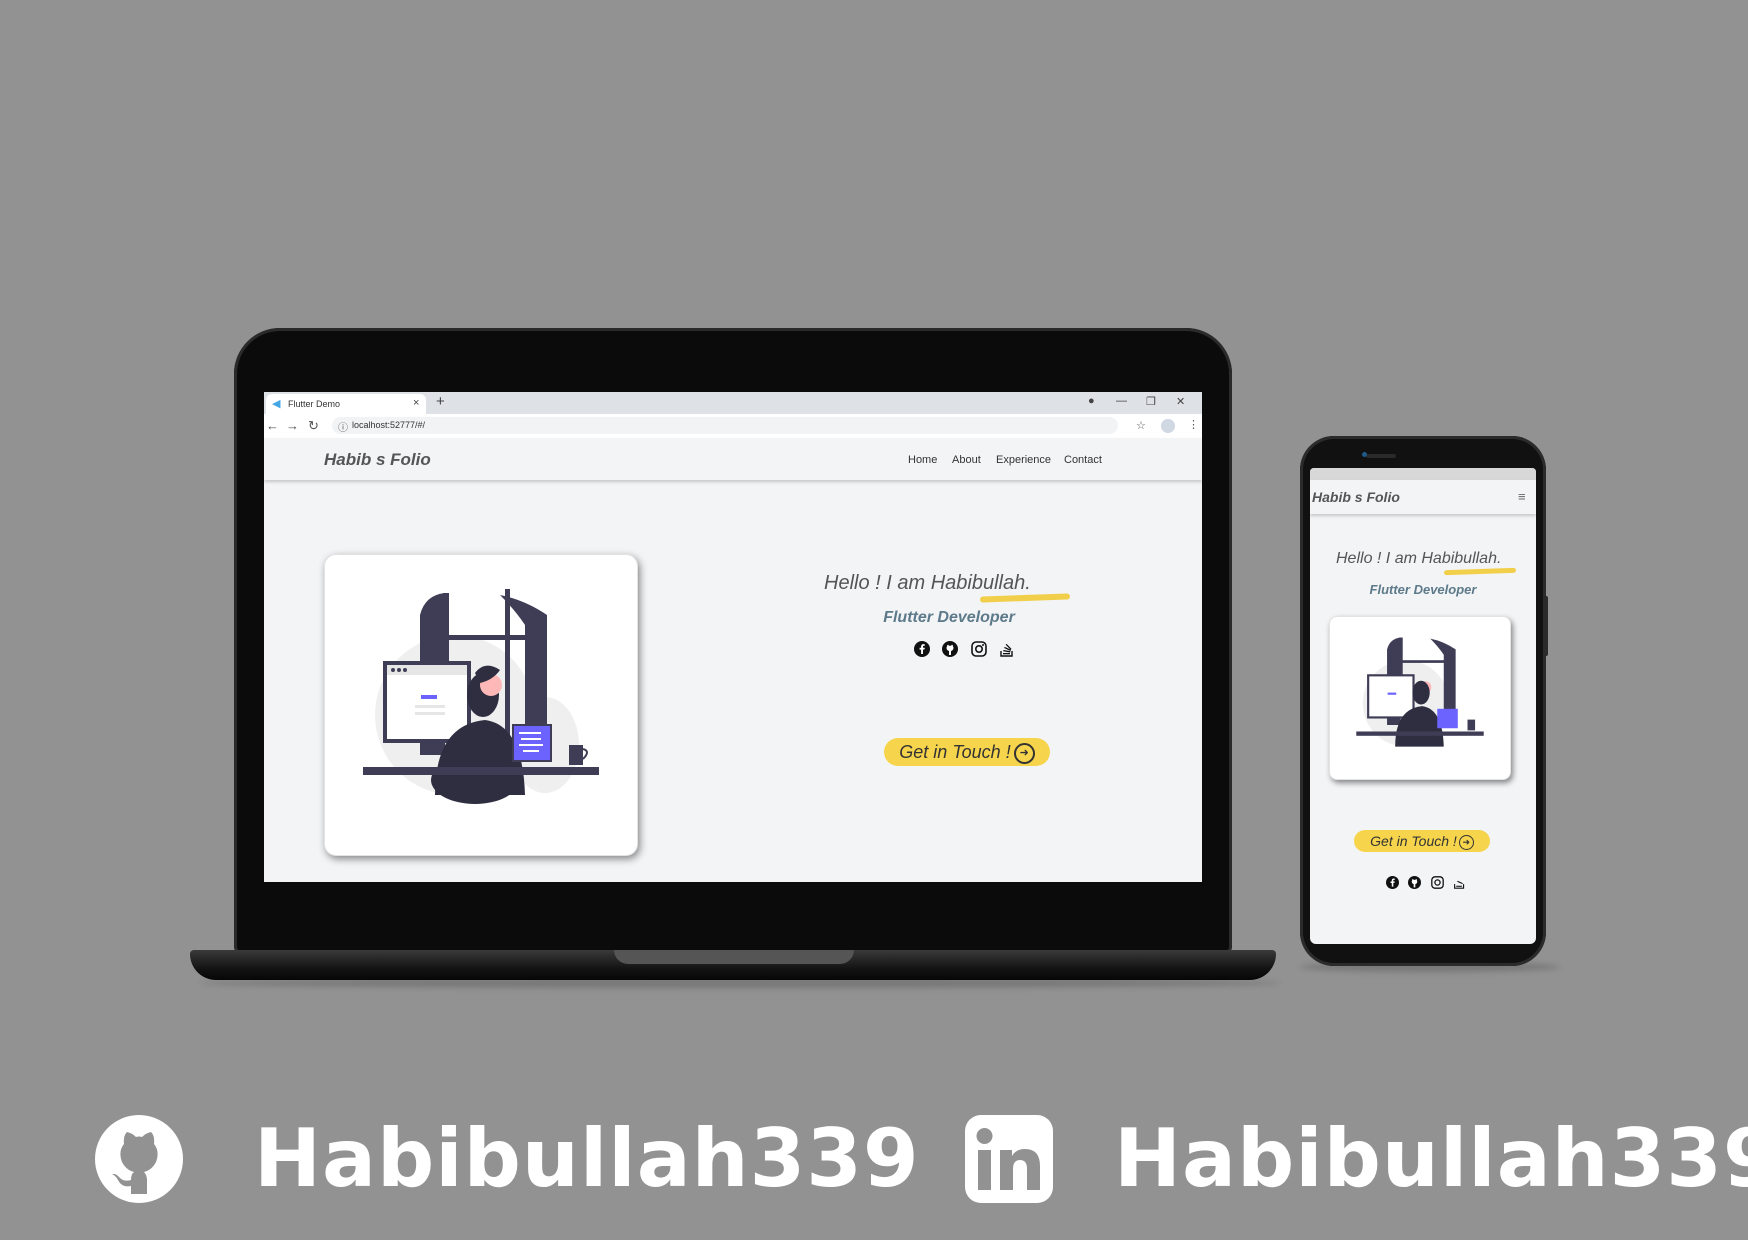  I want to click on phone-get-in-touch-button: Get in Touch ! ➜, so click(1422, 841).